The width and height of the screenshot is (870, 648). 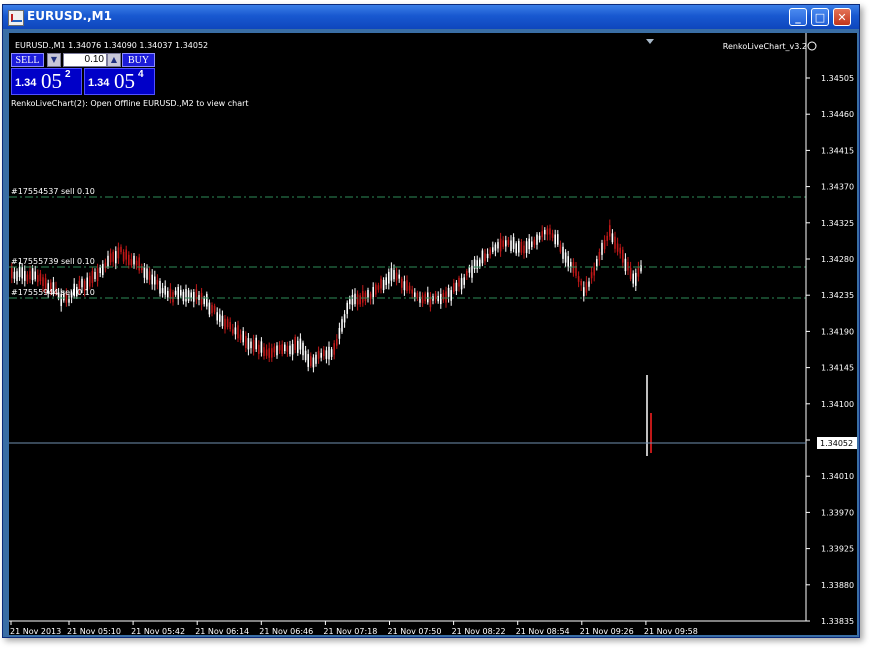 What do you see at coordinates (53, 292) in the screenshot?
I see `order-label: #17555944 sell 0.10` at bounding box center [53, 292].